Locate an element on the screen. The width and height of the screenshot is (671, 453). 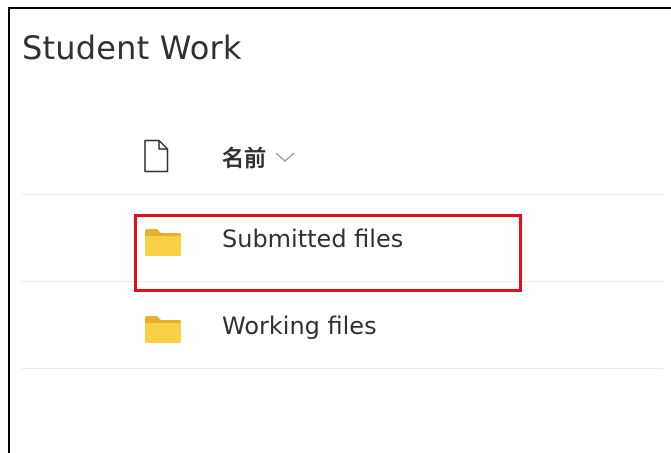
name-column-label: 名前 is located at coordinates (244, 159).